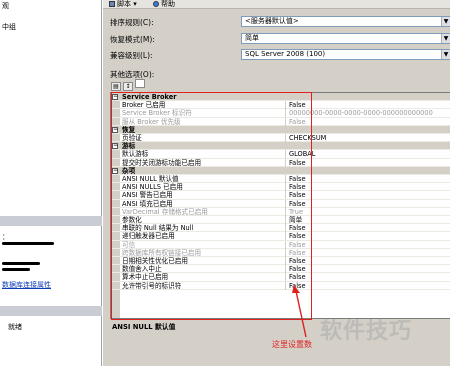  What do you see at coordinates (272, 21) in the screenshot?
I see `collation-value: <服务器默认值>` at bounding box center [272, 21].